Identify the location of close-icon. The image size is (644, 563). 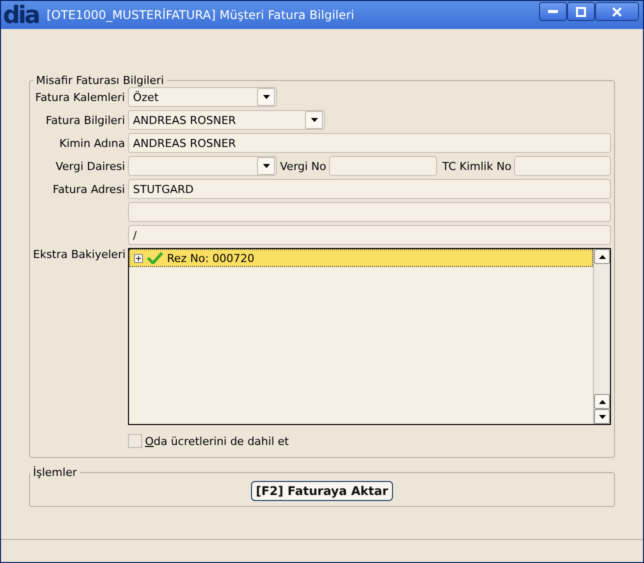
(617, 11).